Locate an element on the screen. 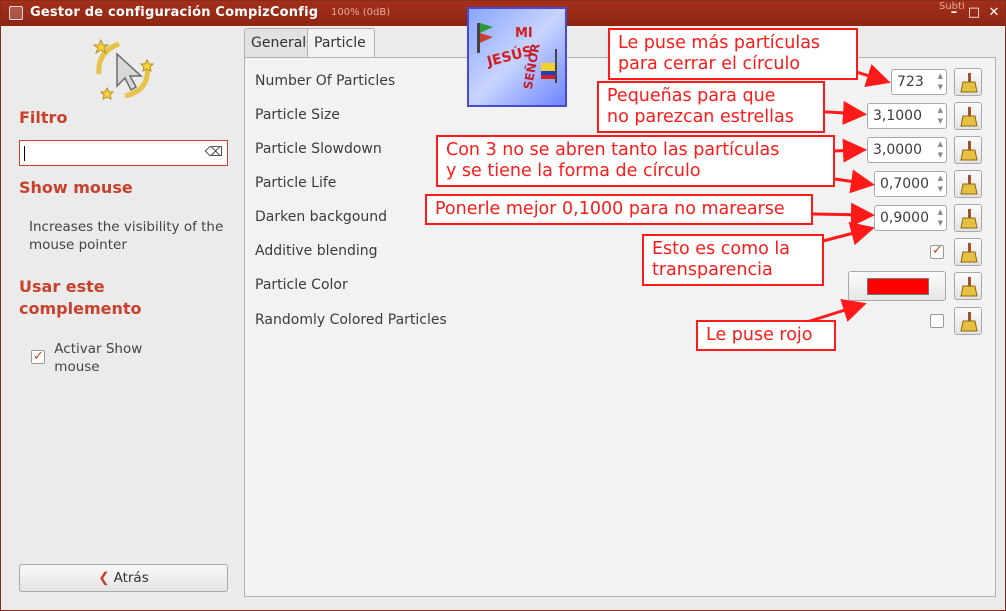 This screenshot has height=611, width=1006. annotation-callout: Ponerle mejor 0,1000 para no marearse is located at coordinates (619, 209).